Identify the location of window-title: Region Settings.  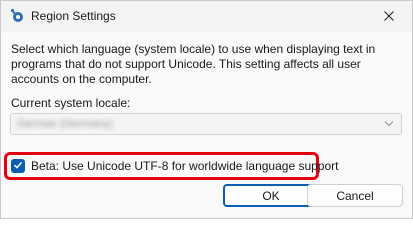
(73, 16).